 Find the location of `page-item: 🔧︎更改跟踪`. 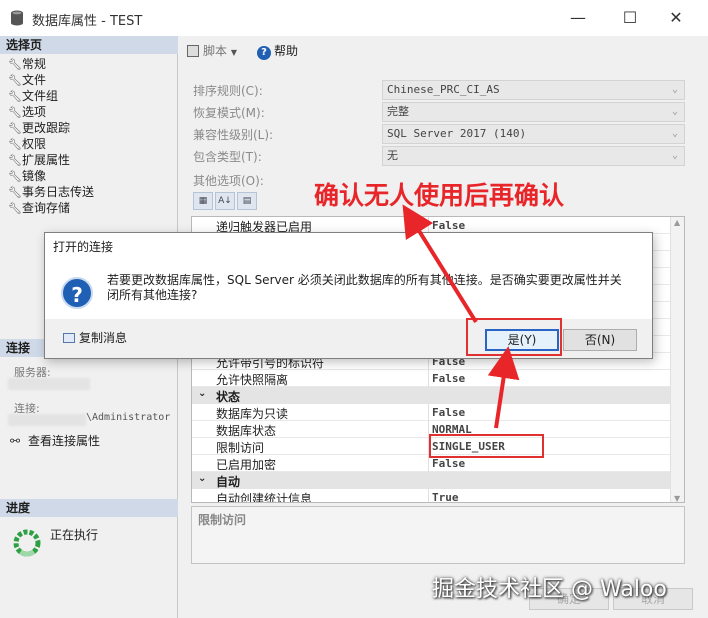

page-item: 🔧︎更改跟踪 is located at coordinates (39, 128).